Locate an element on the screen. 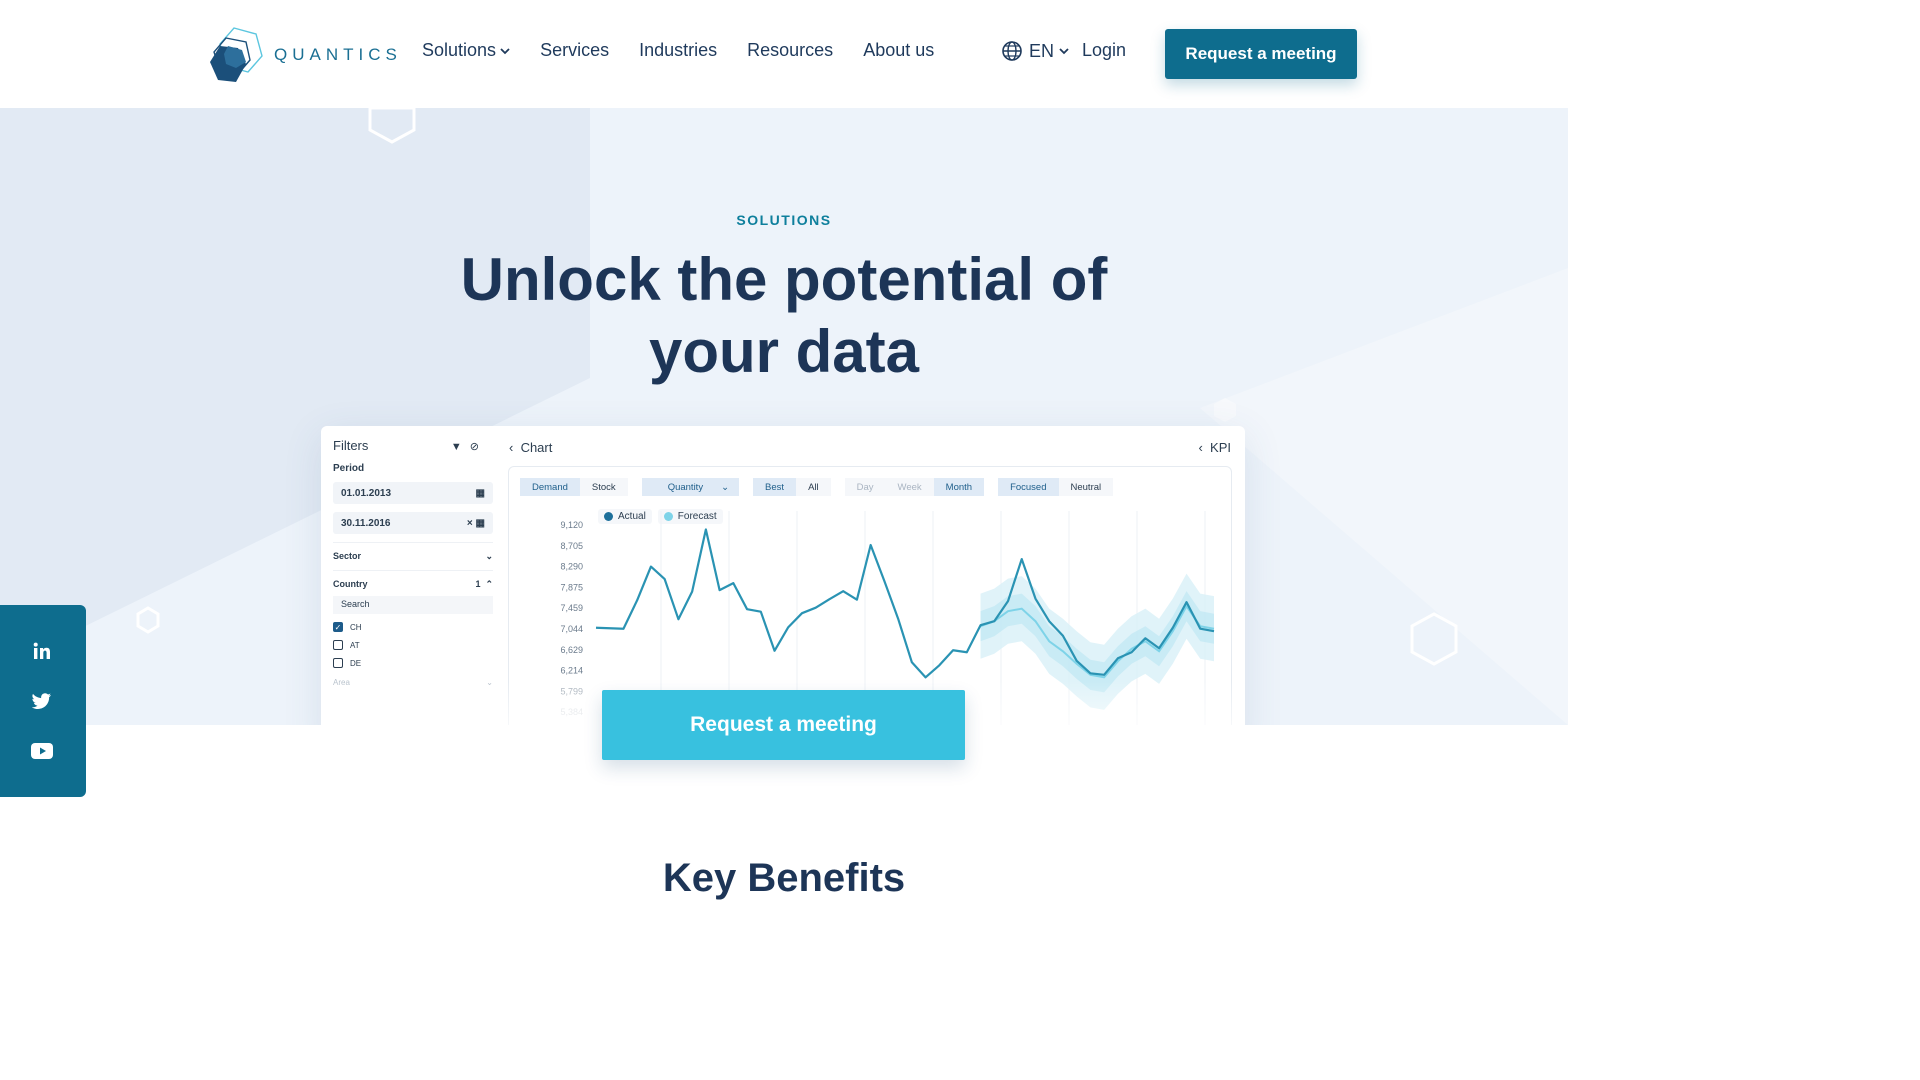 The image size is (1920, 1080). nav-services: Services is located at coordinates (574, 50).